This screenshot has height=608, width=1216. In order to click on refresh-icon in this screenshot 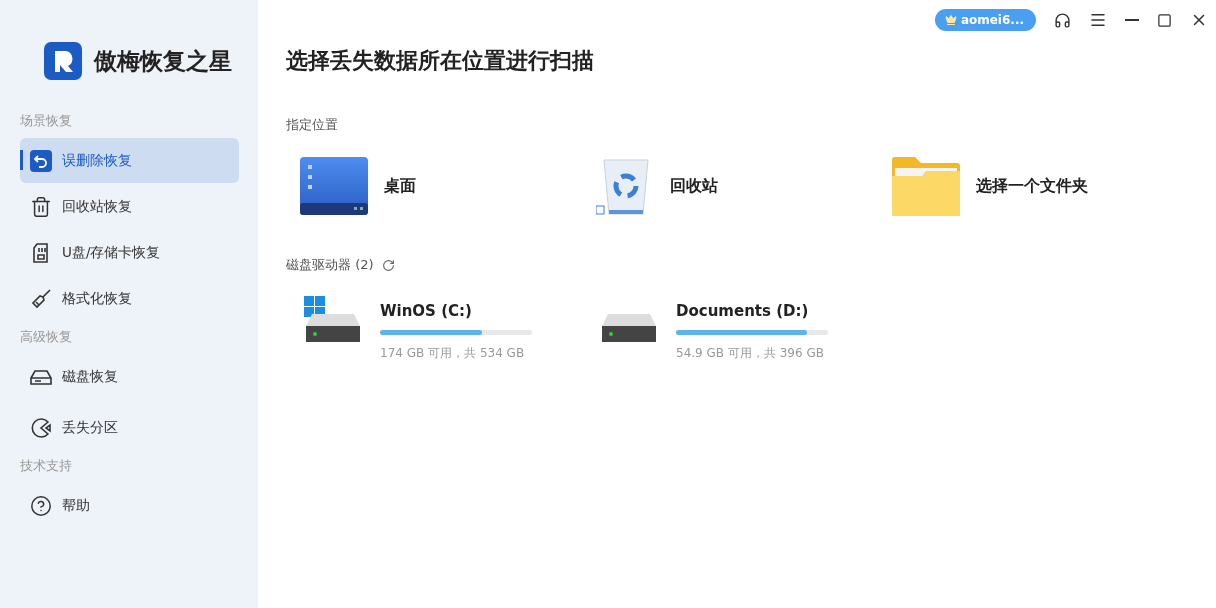, I will do `click(388, 265)`.